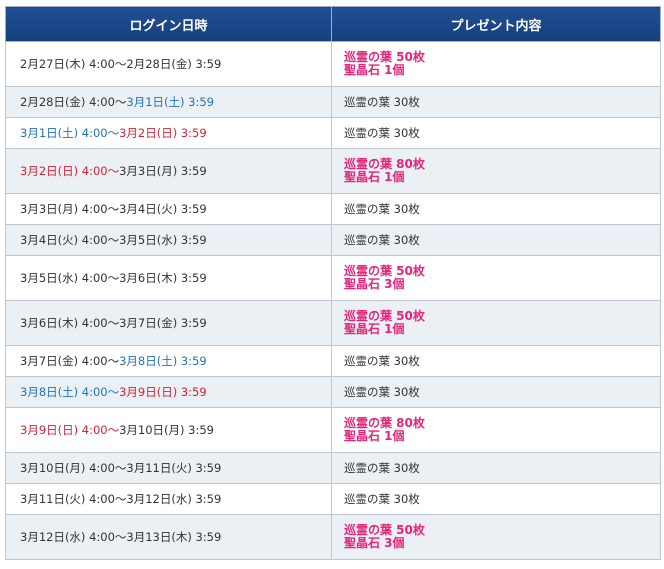 This screenshot has height=569, width=664. I want to click on date-text: 3月1日(土) 3:59, so click(170, 102).